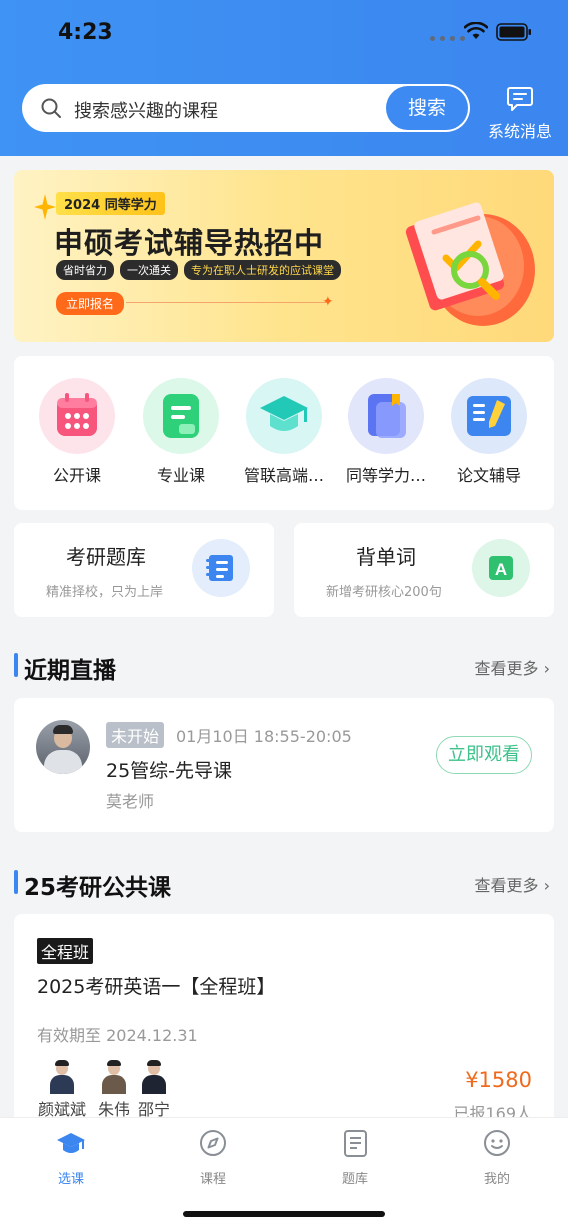  What do you see at coordinates (386, 557) in the screenshot?
I see `vocabulary-title: 背单词` at bounding box center [386, 557].